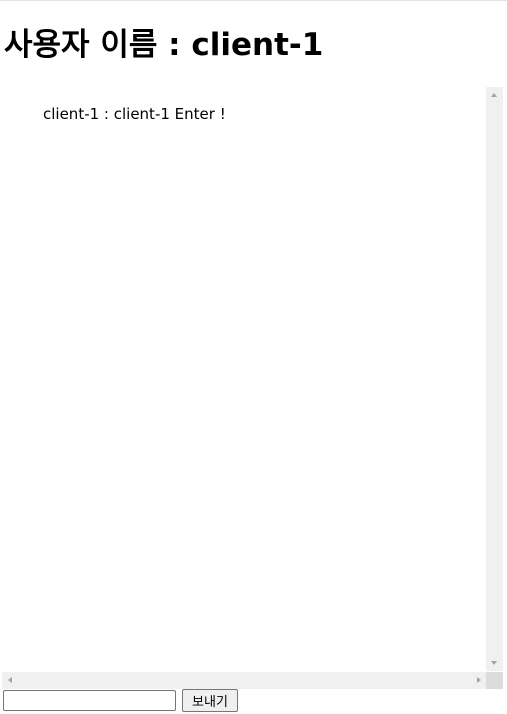  I want to click on scrollbar-corner, so click(494, 680).